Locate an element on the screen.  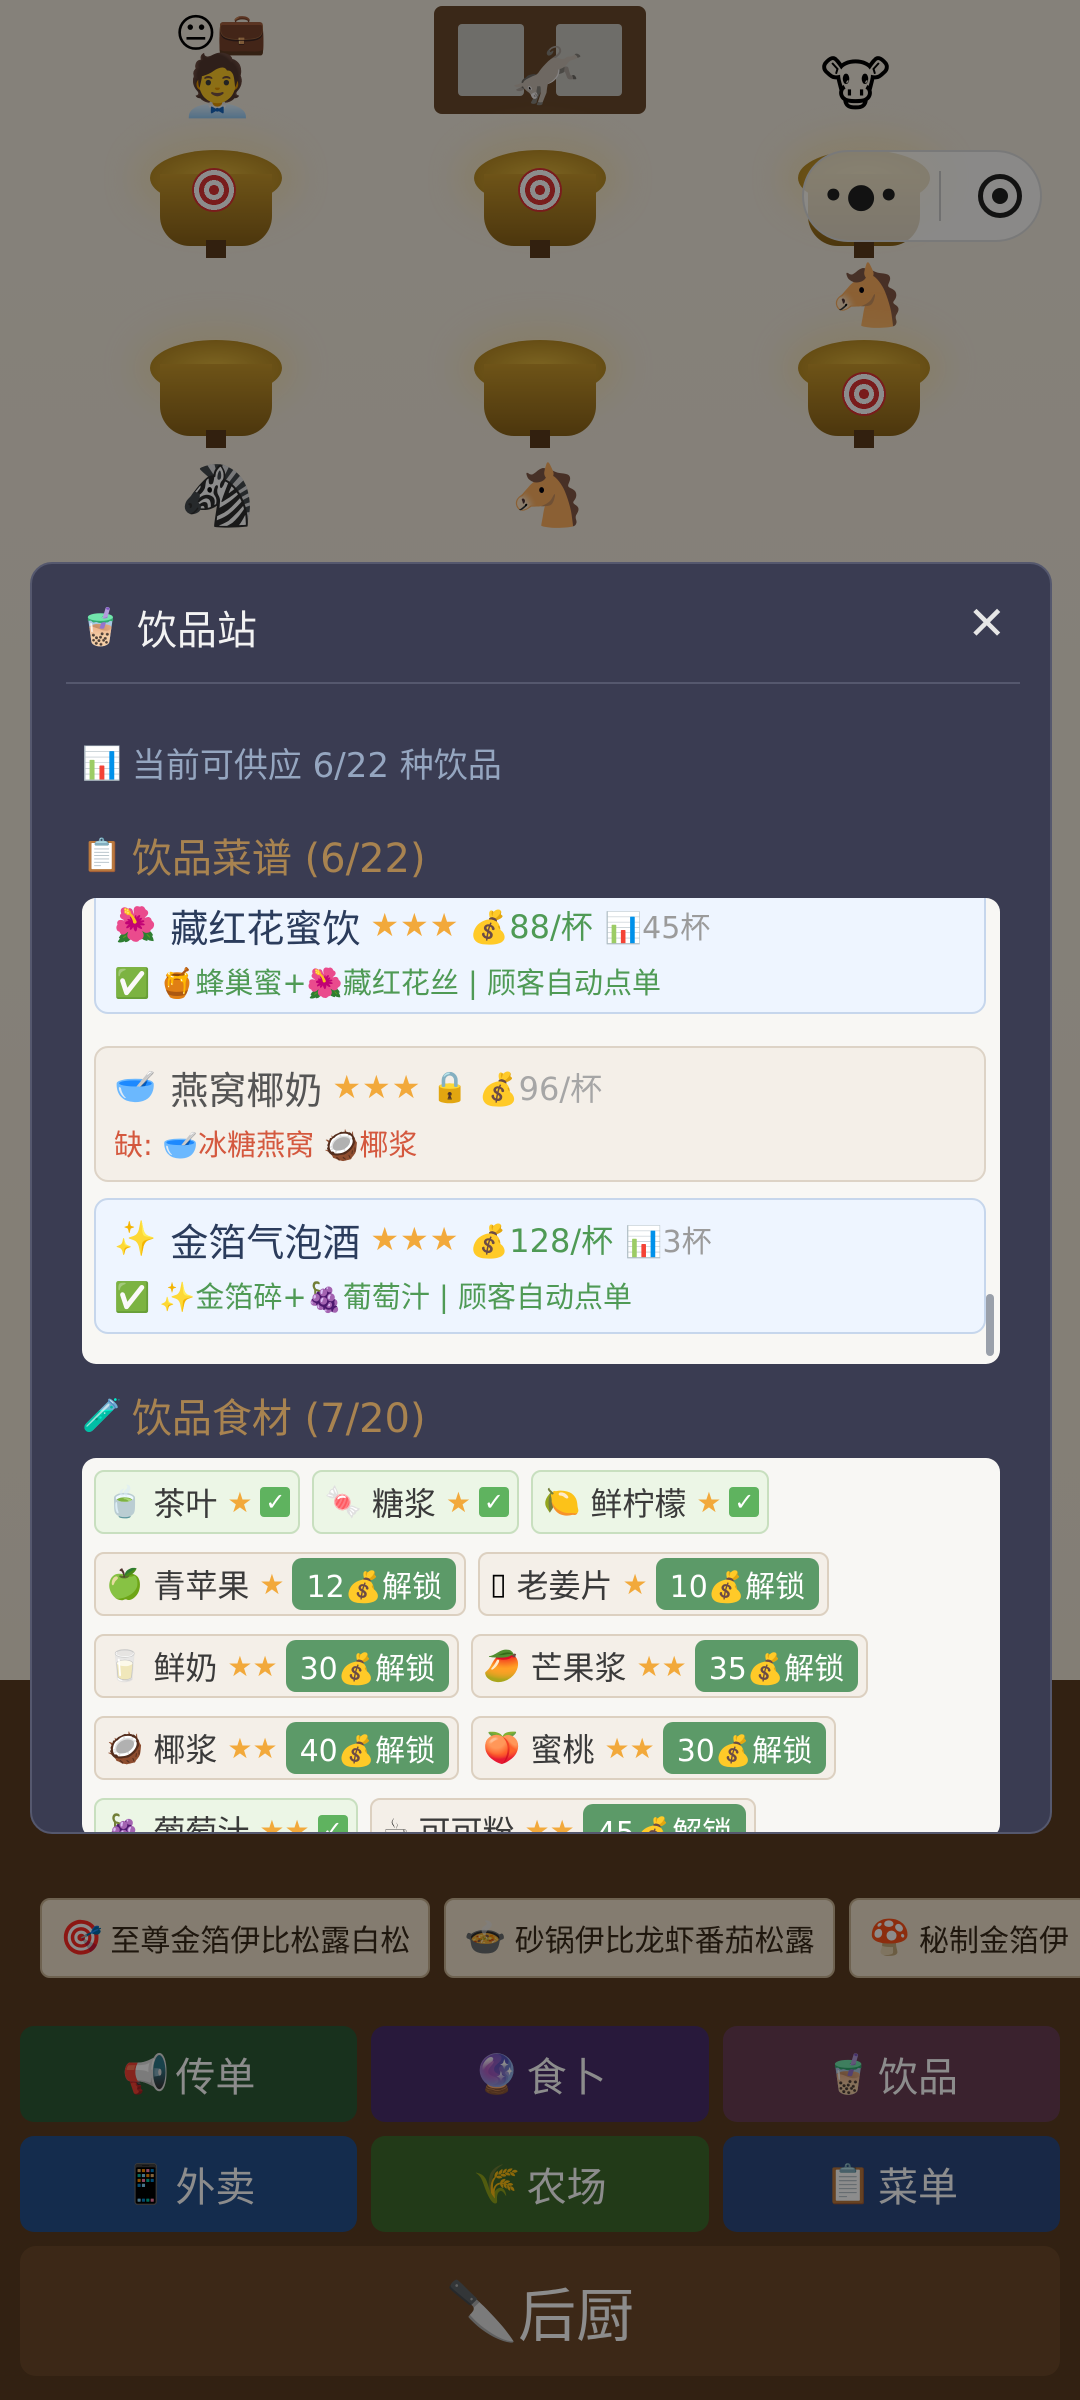
divider is located at coordinates (543, 683).